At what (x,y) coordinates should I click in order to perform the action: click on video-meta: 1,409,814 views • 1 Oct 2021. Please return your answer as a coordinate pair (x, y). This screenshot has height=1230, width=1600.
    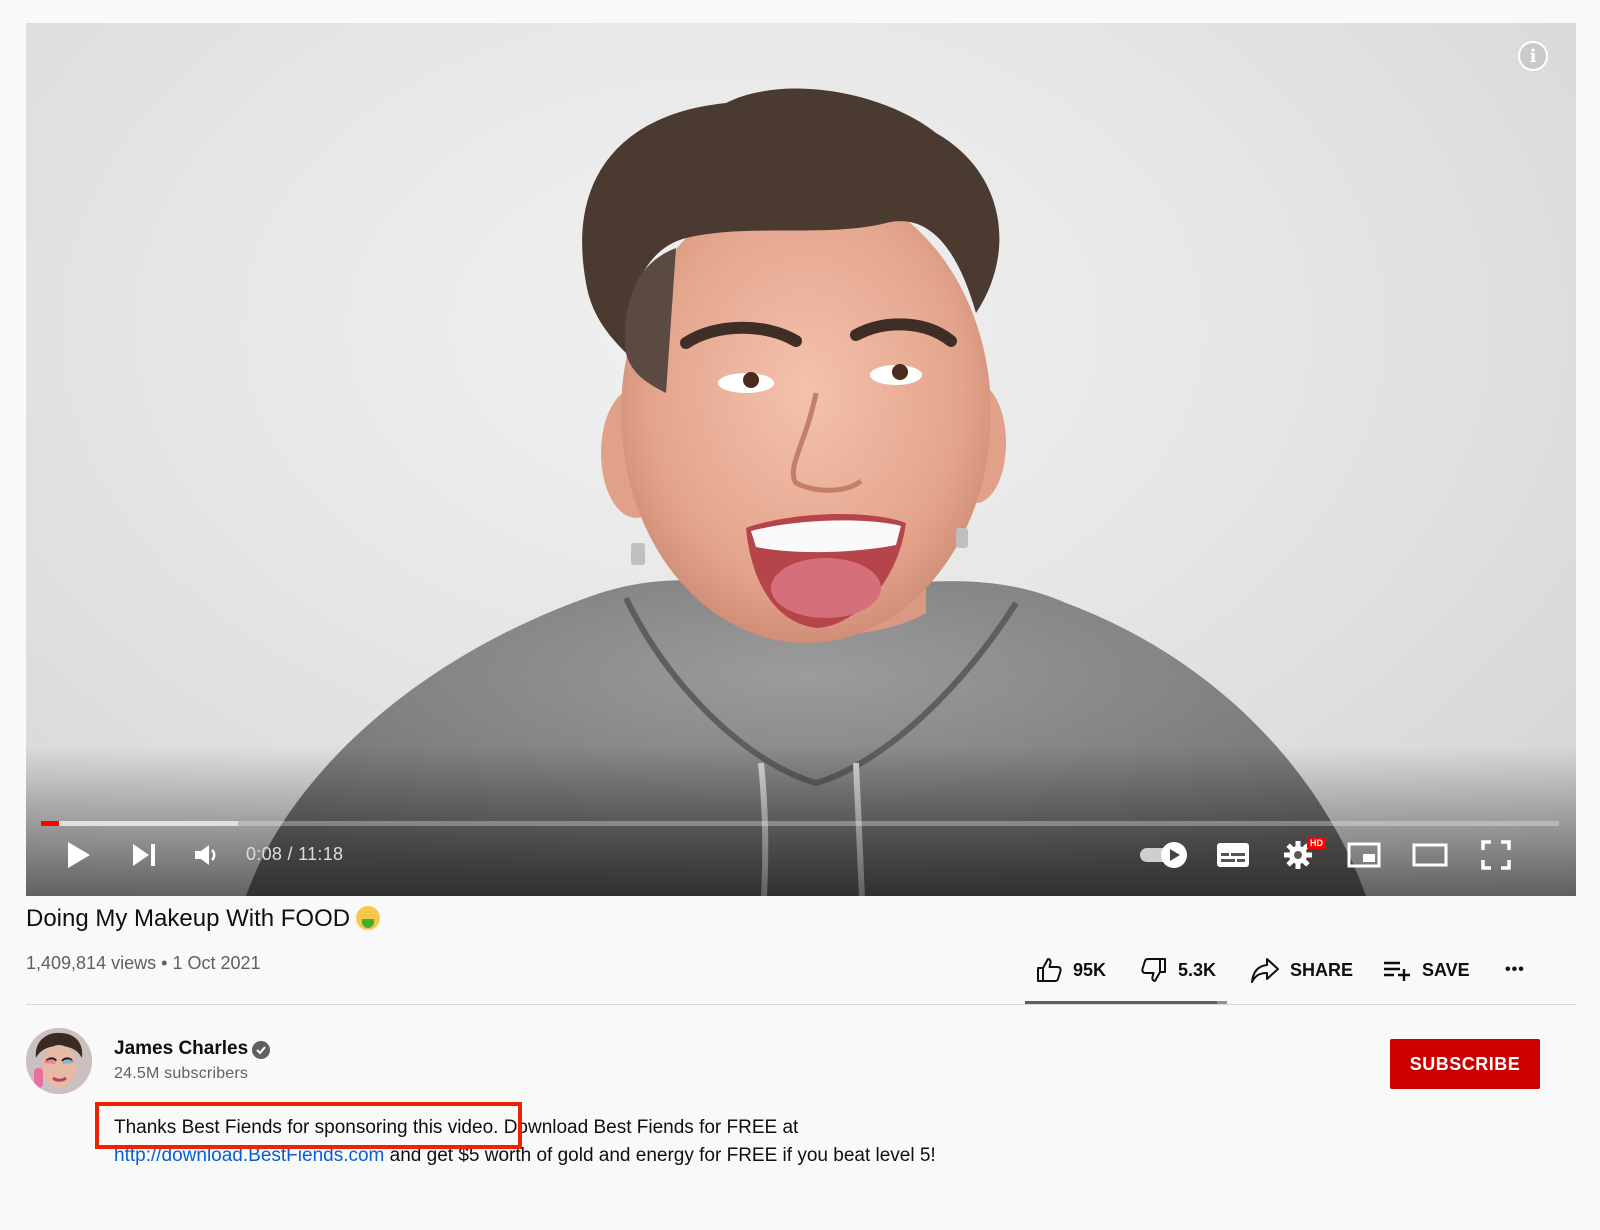
    Looking at the image, I should click on (143, 963).